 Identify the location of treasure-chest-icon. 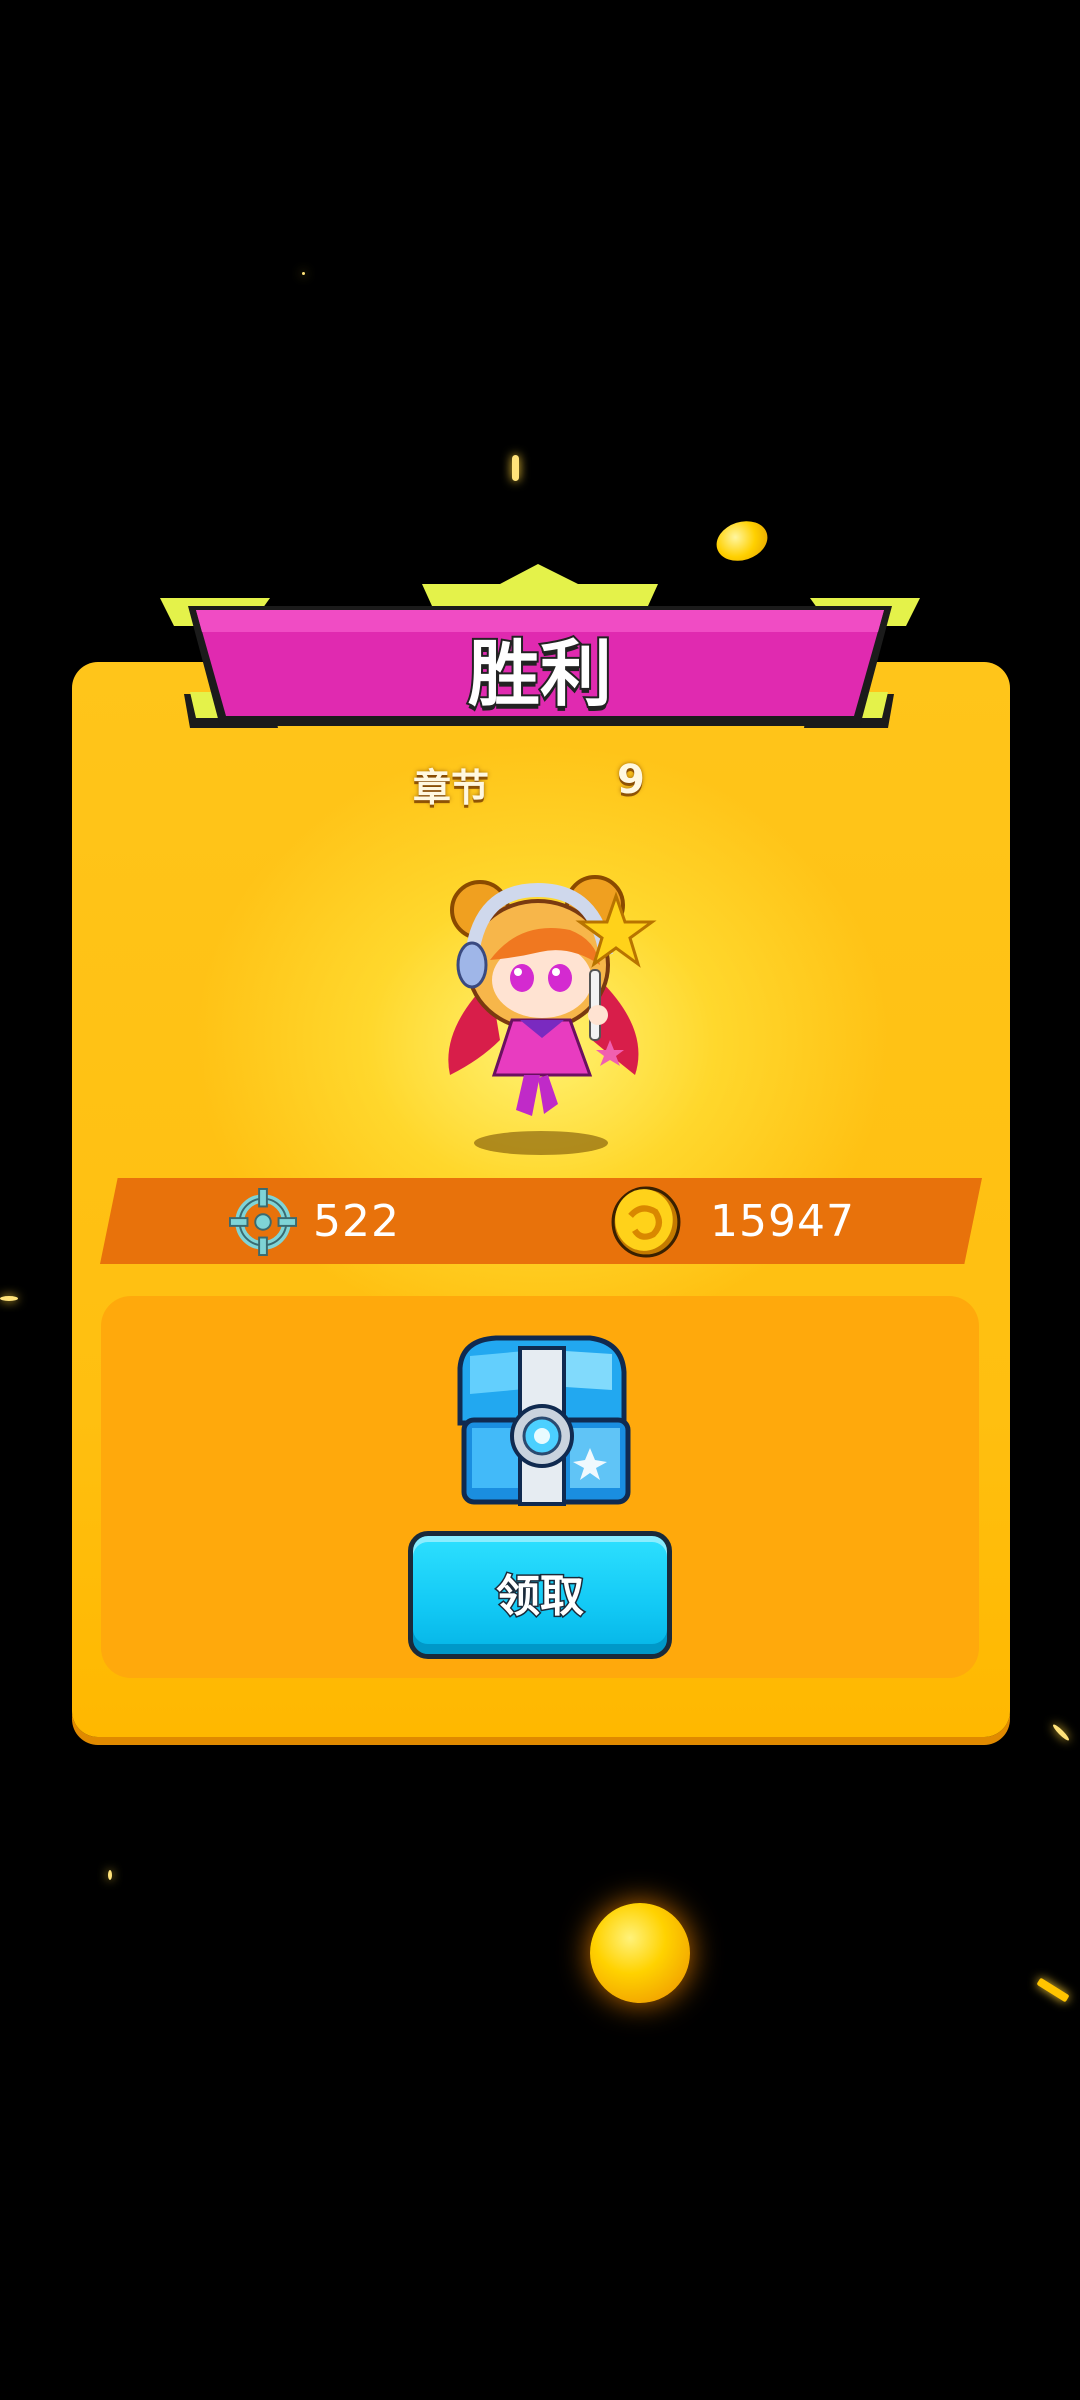
(544, 1420).